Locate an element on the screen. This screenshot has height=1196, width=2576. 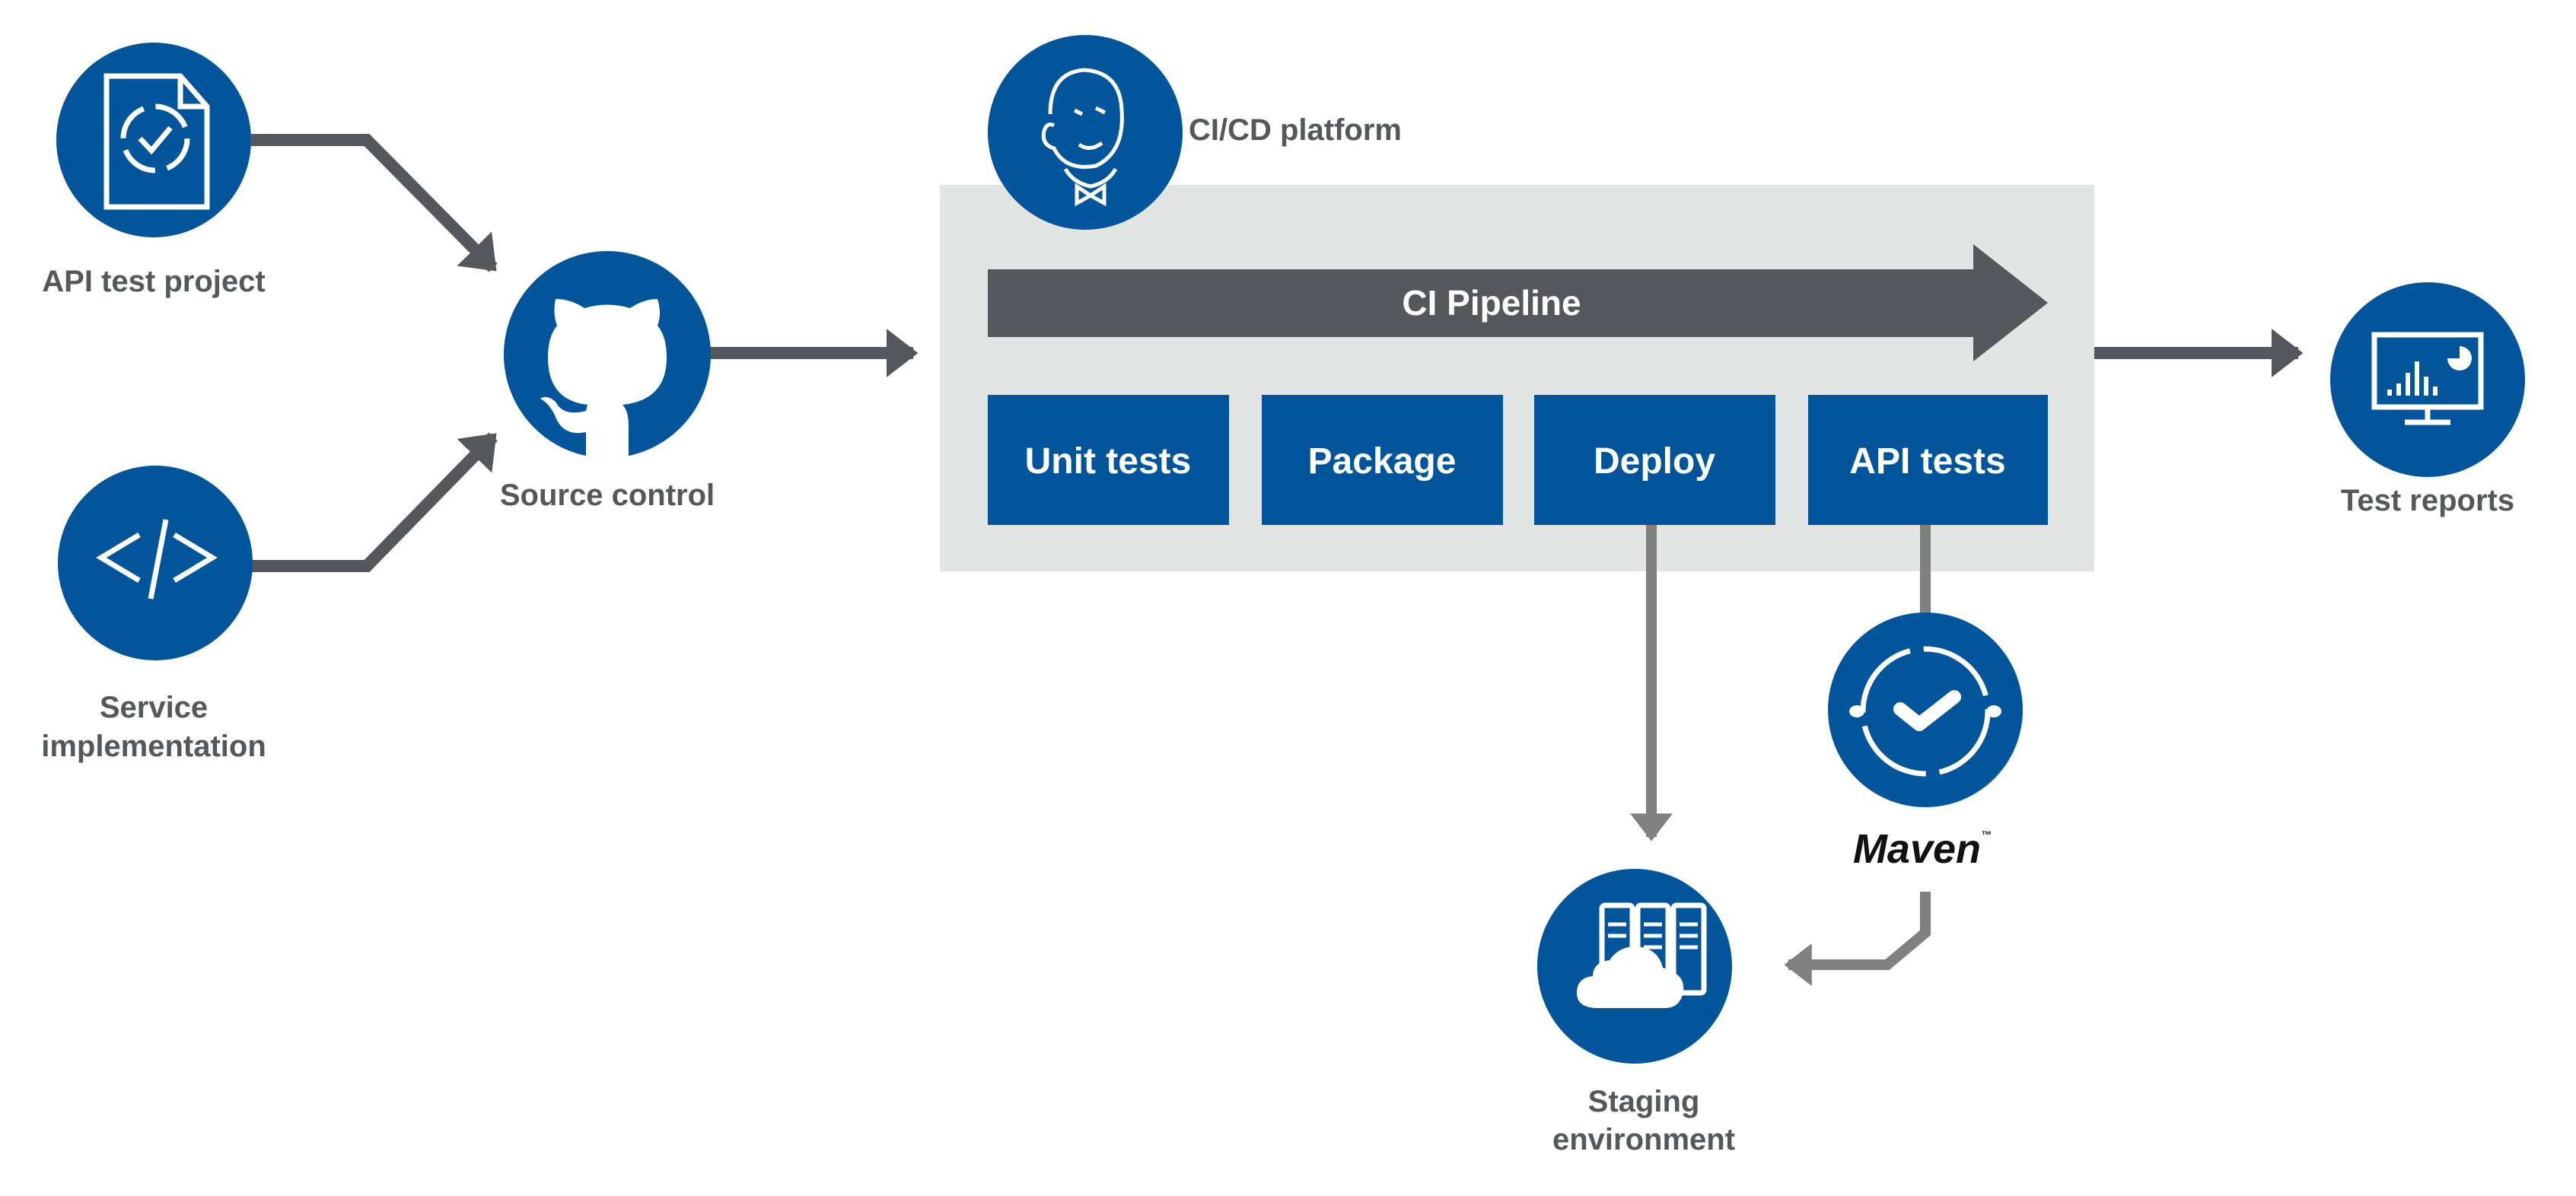
node-label: Service is located at coordinates (154, 707).